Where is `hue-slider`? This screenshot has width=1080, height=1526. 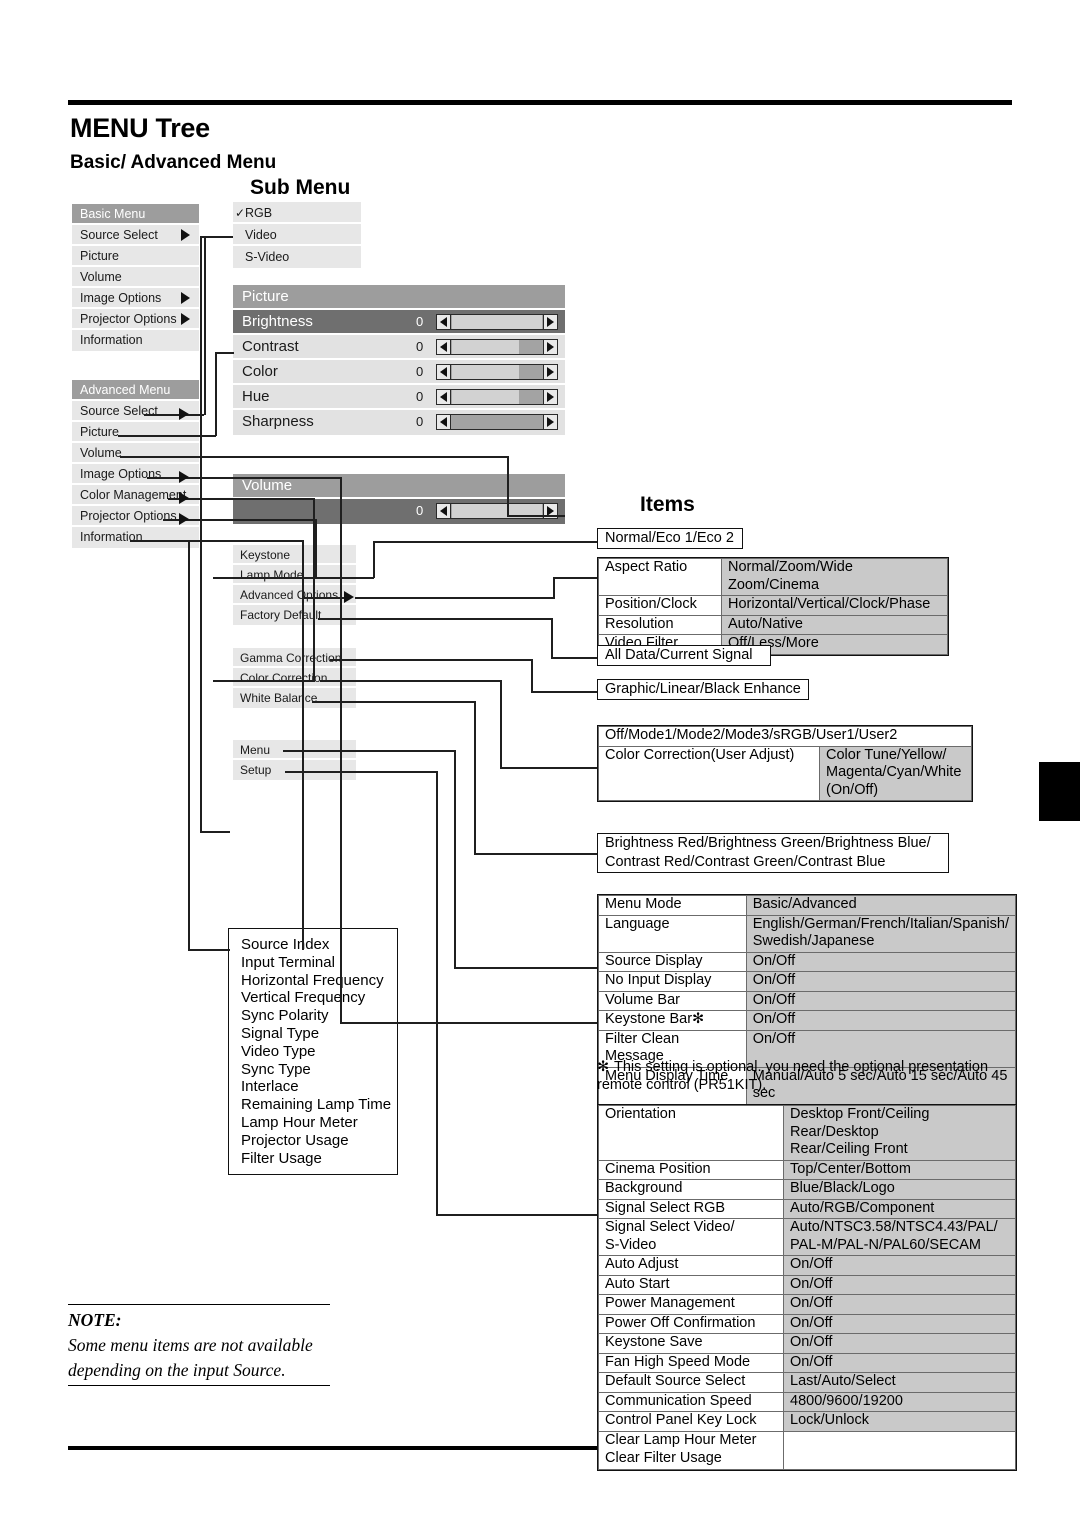
hue-slider is located at coordinates (497, 397).